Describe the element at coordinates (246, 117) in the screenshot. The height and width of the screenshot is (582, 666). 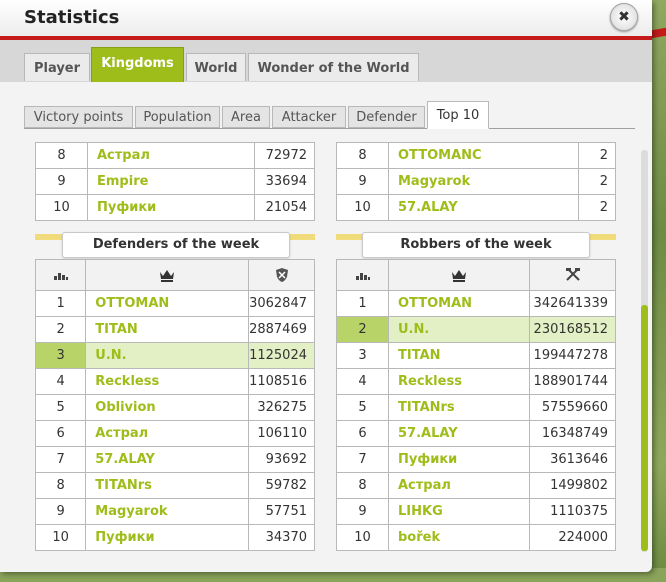
I see `subtab-area: Area` at that location.